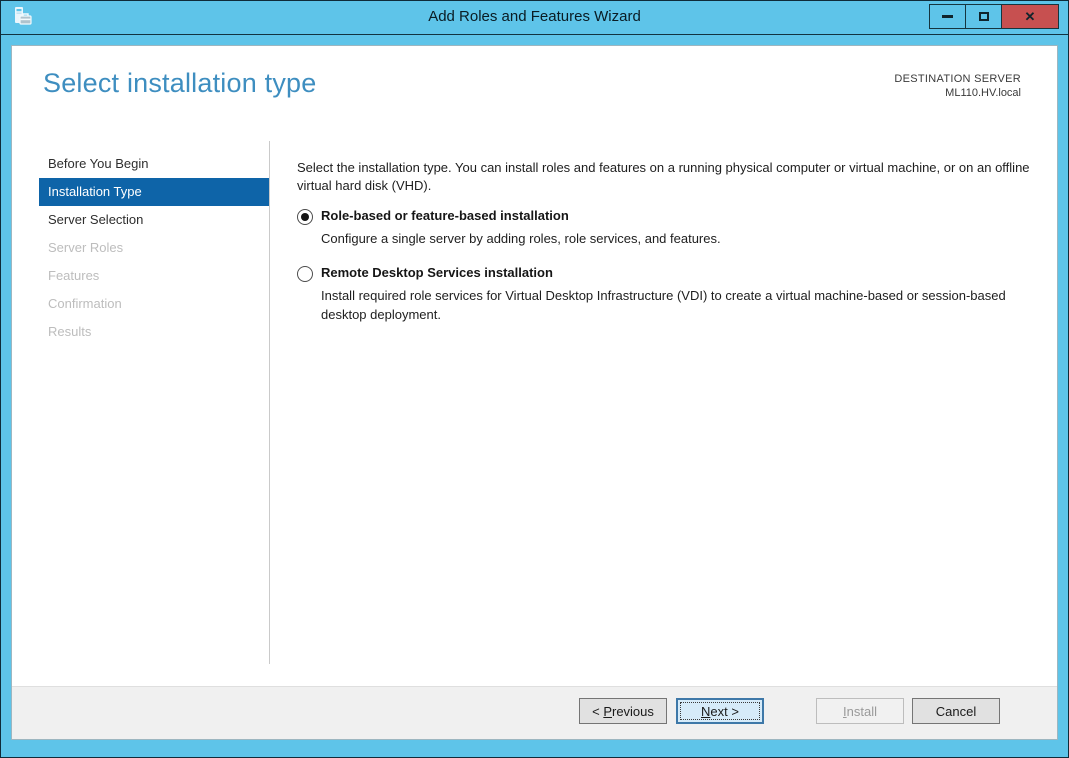  I want to click on next-button: Next >, so click(720, 711).